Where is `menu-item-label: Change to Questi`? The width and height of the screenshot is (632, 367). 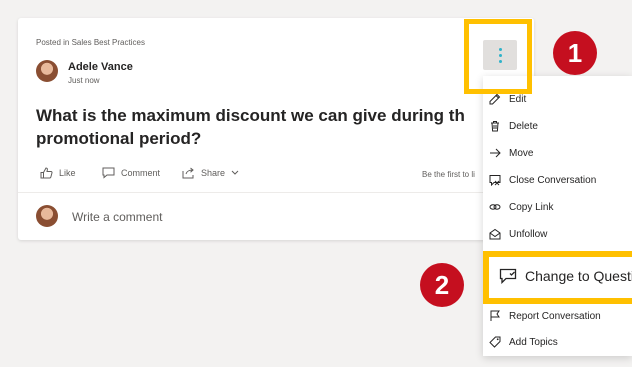
menu-item-label: Change to Questi is located at coordinates (578, 276).